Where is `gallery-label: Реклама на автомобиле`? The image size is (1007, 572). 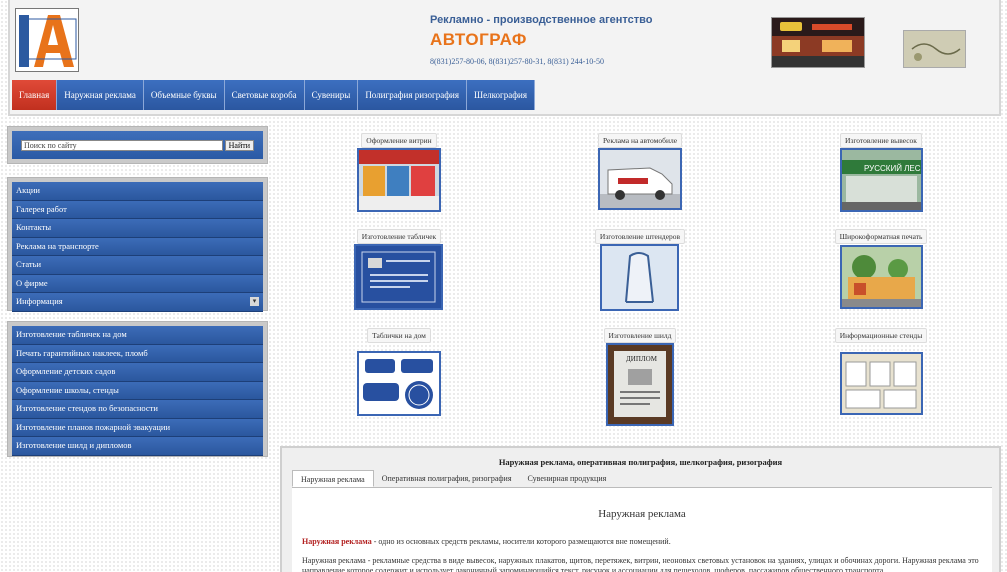 gallery-label: Реклама на автомобиле is located at coordinates (640, 140).